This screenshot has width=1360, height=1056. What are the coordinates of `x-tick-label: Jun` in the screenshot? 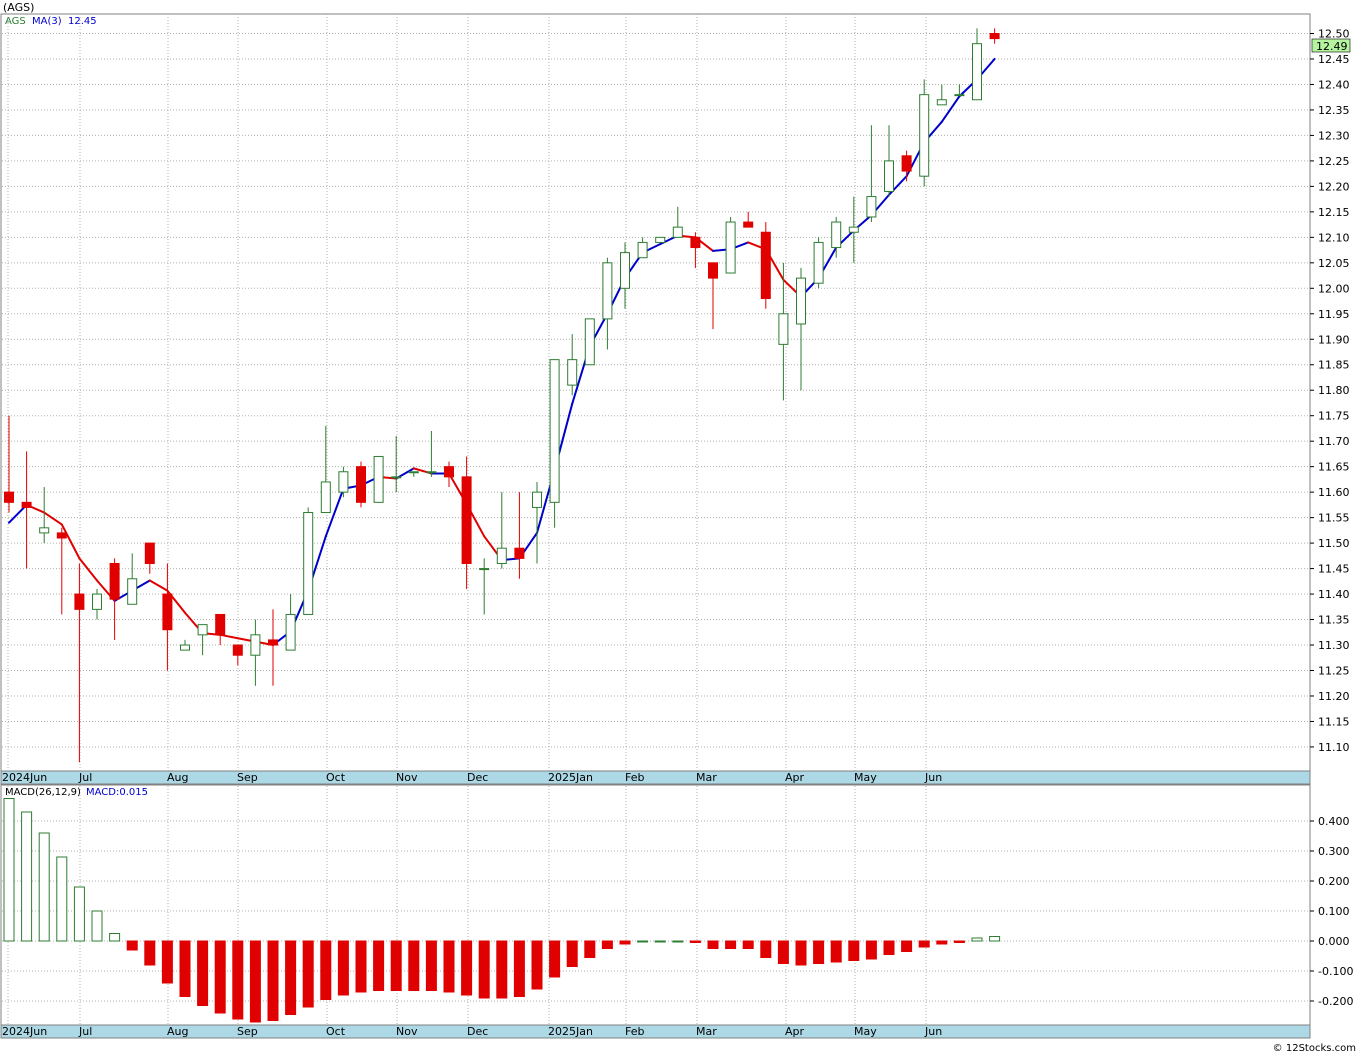 It's located at (933, 777).